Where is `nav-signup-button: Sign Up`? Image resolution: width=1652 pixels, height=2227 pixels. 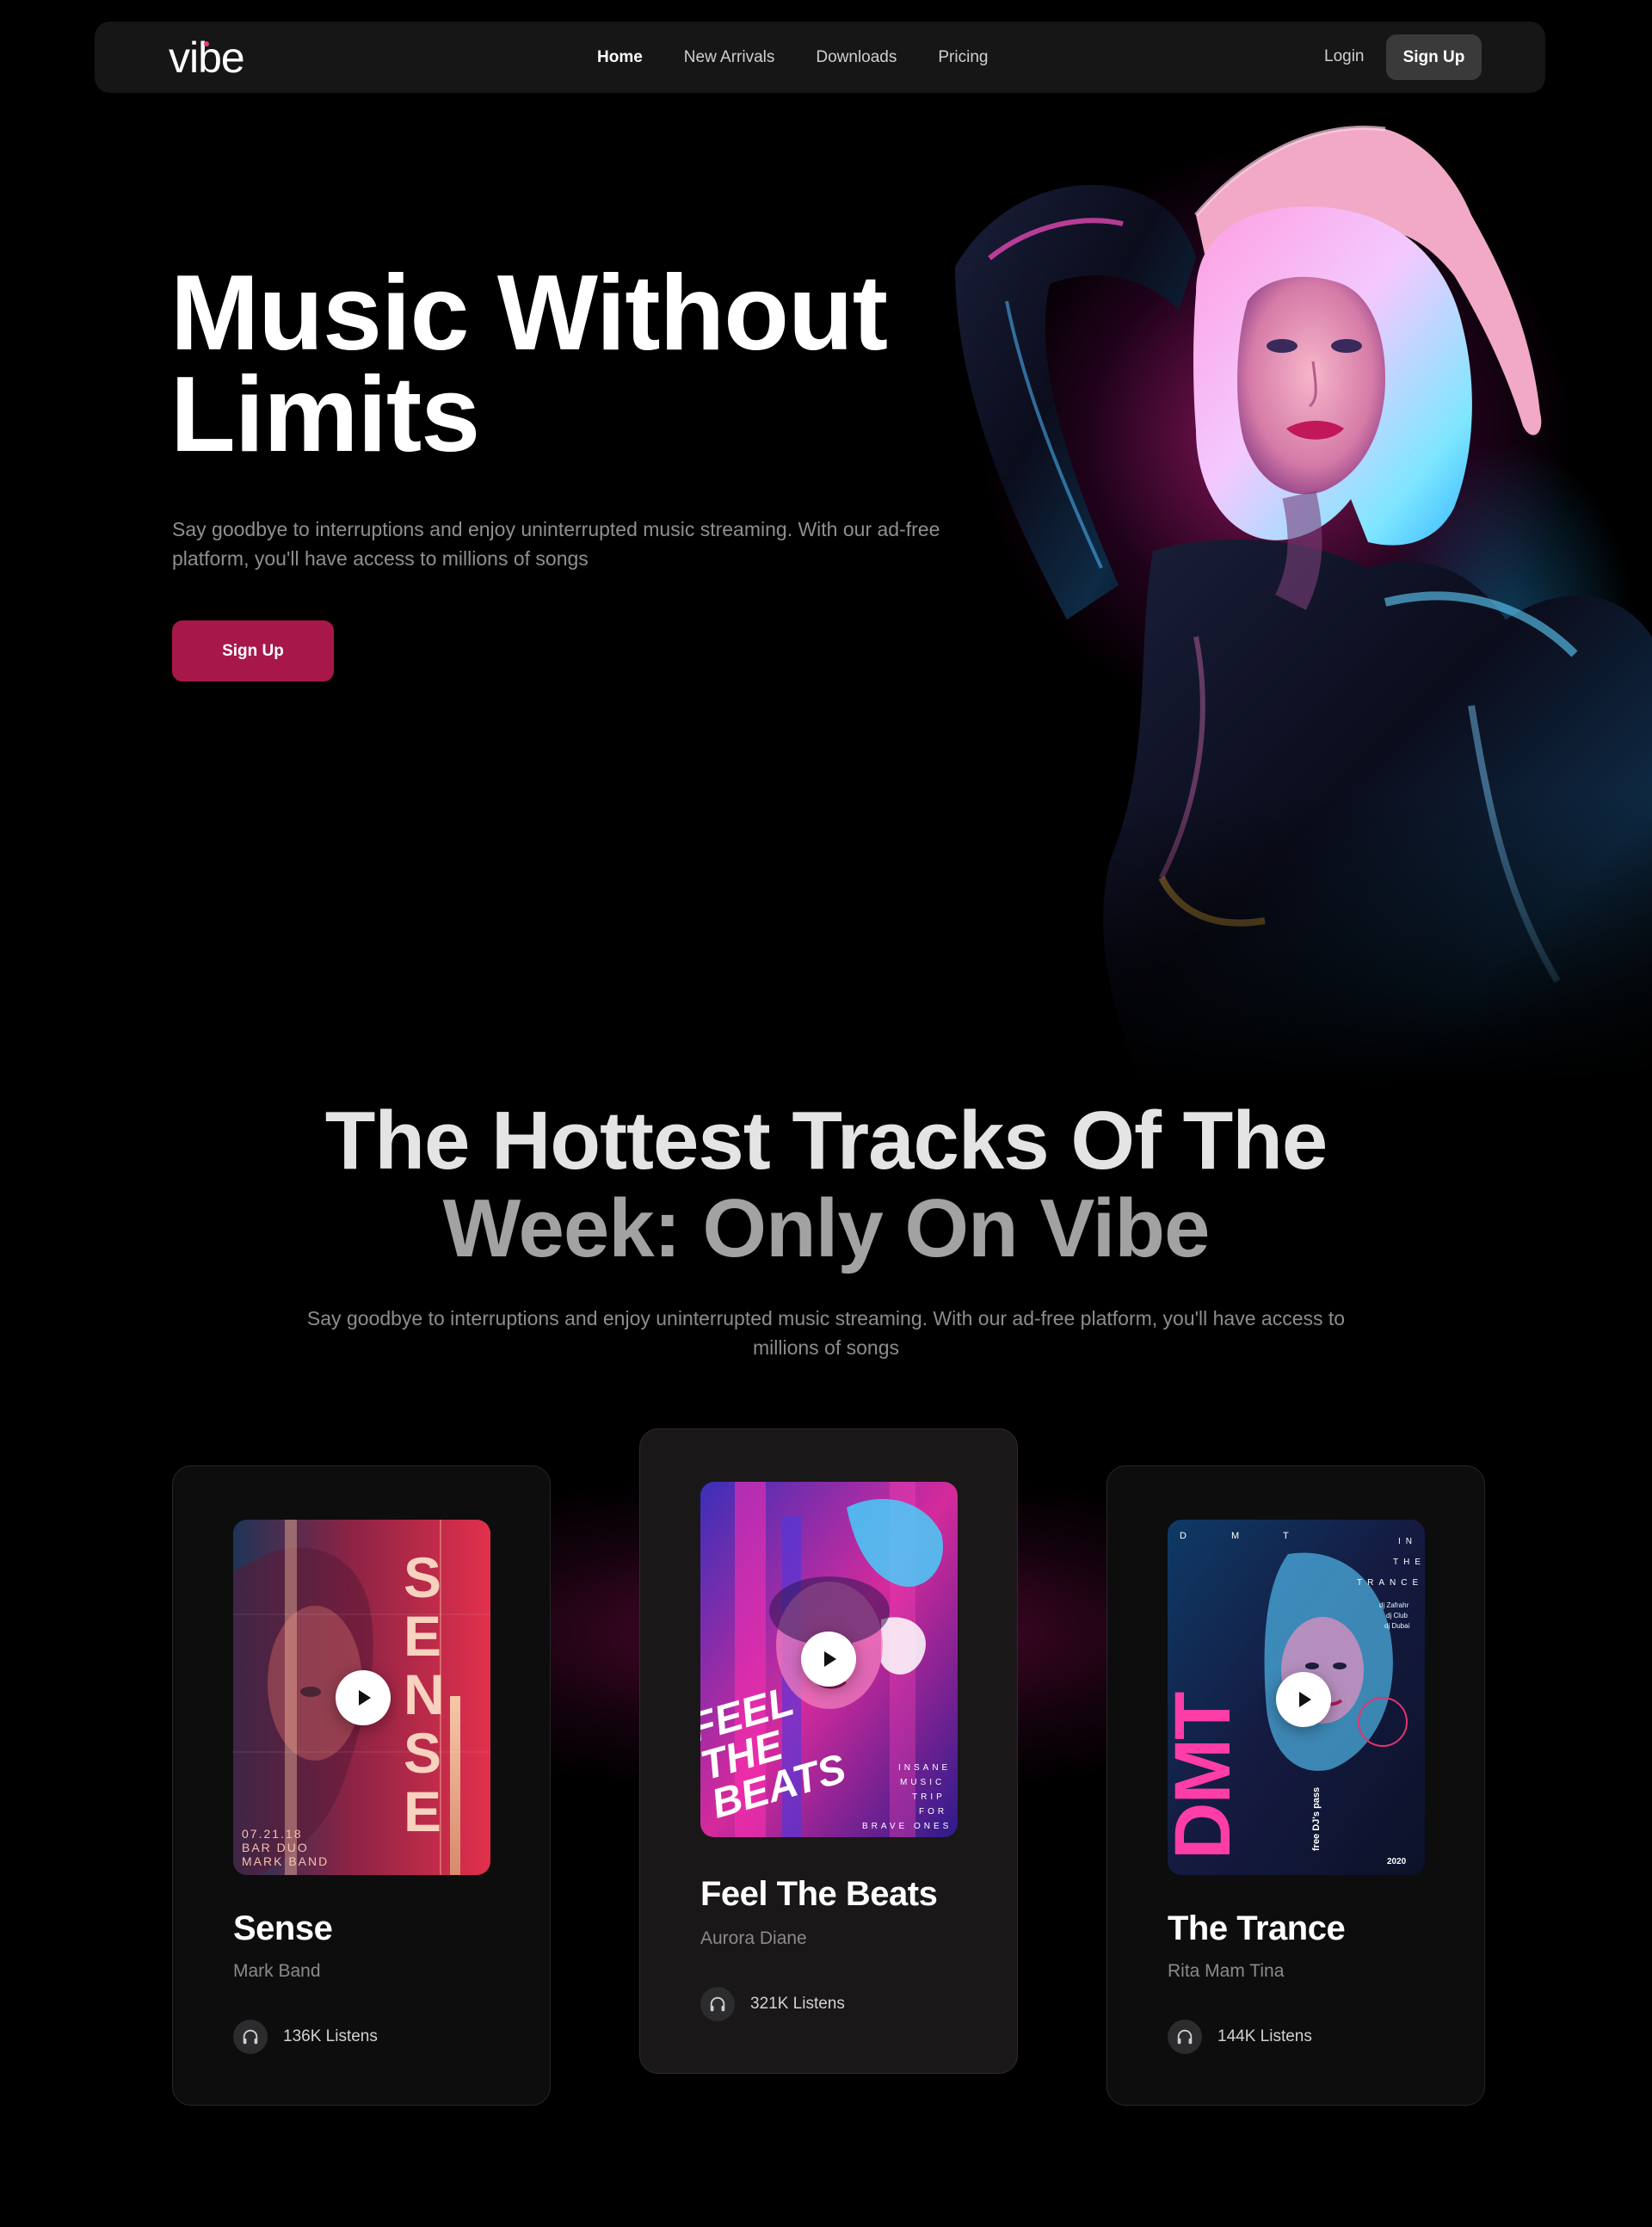 nav-signup-button: Sign Up is located at coordinates (1434, 57).